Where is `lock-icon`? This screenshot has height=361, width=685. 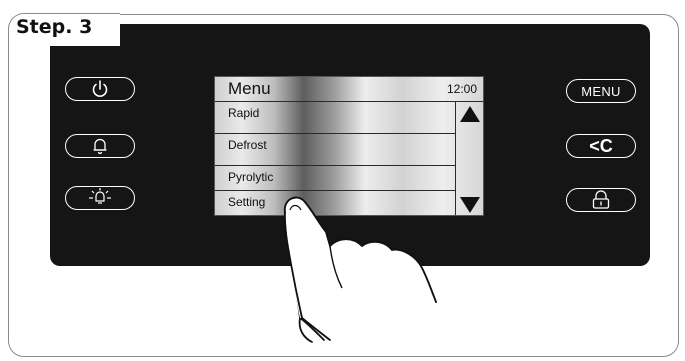
lock-icon is located at coordinates (601, 199).